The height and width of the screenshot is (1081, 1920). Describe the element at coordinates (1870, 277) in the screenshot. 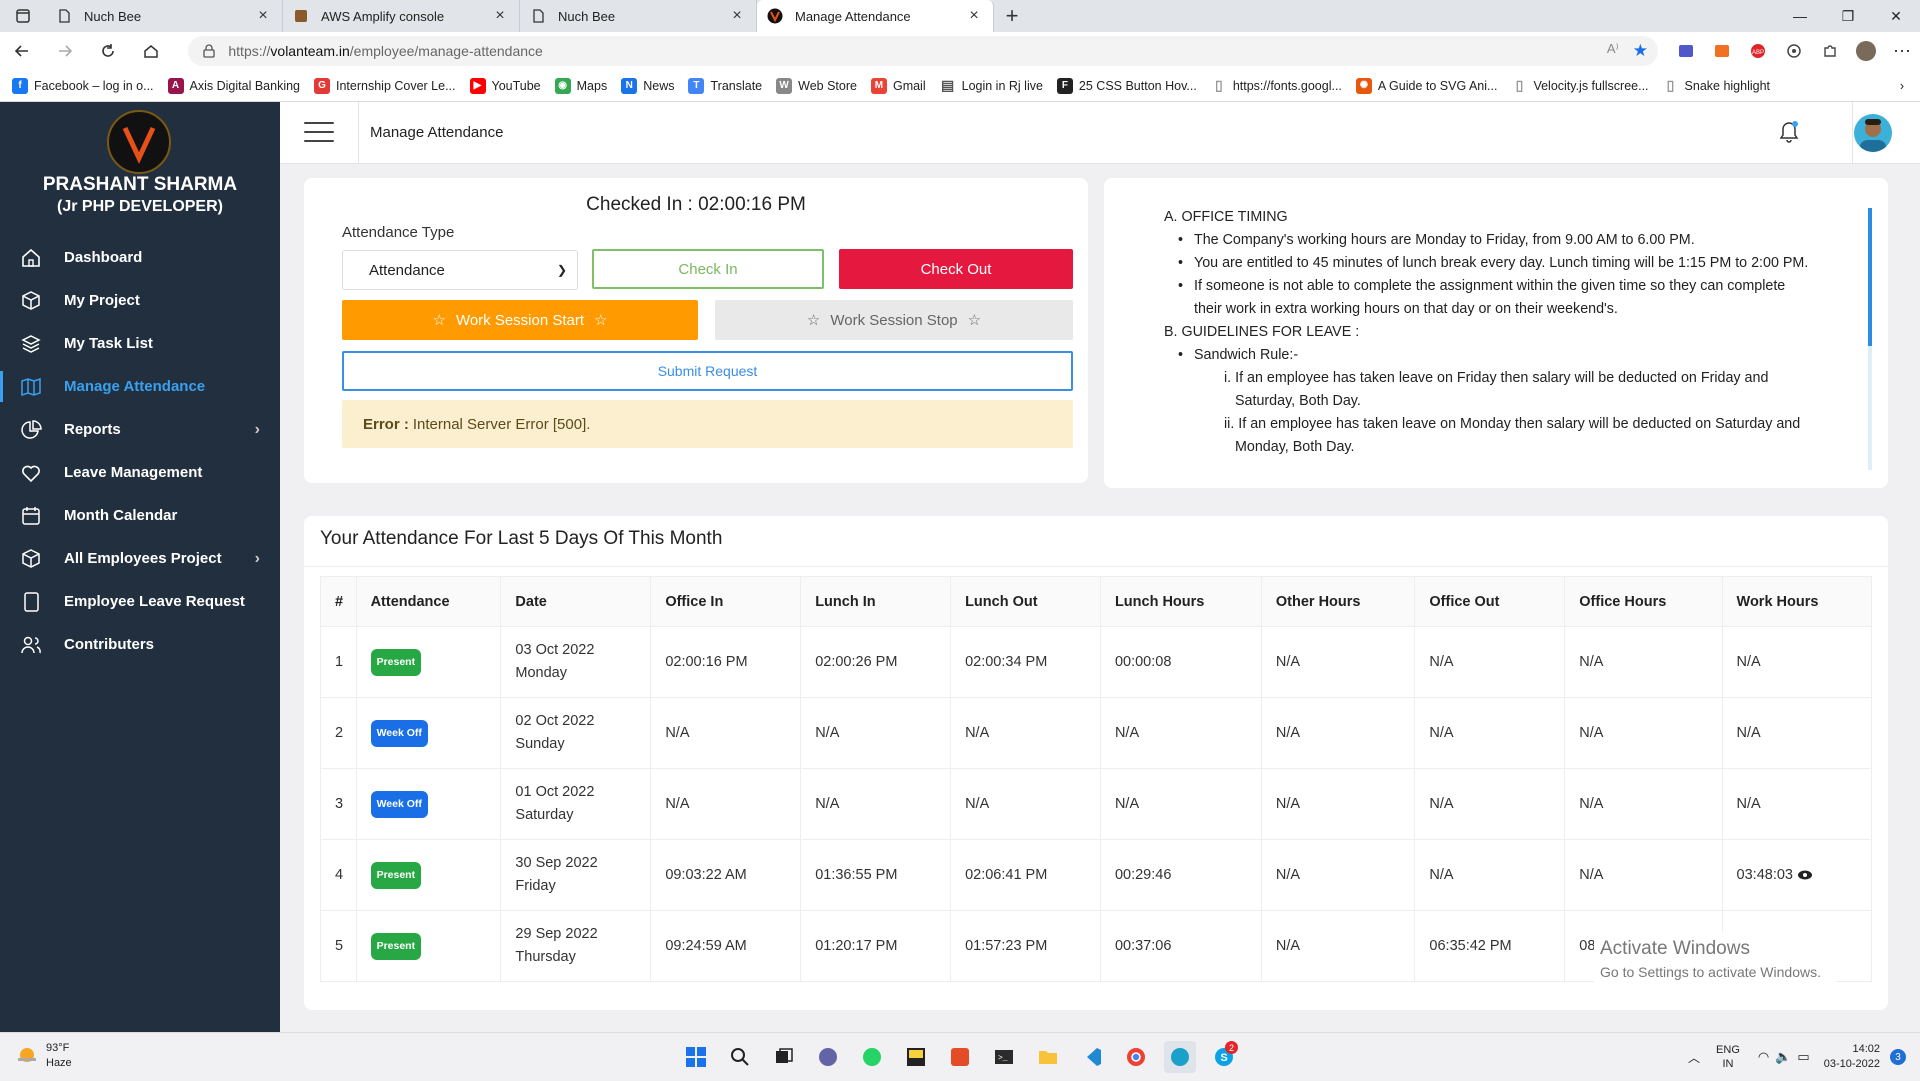

I see `rules-scrollbar-thumb` at that location.